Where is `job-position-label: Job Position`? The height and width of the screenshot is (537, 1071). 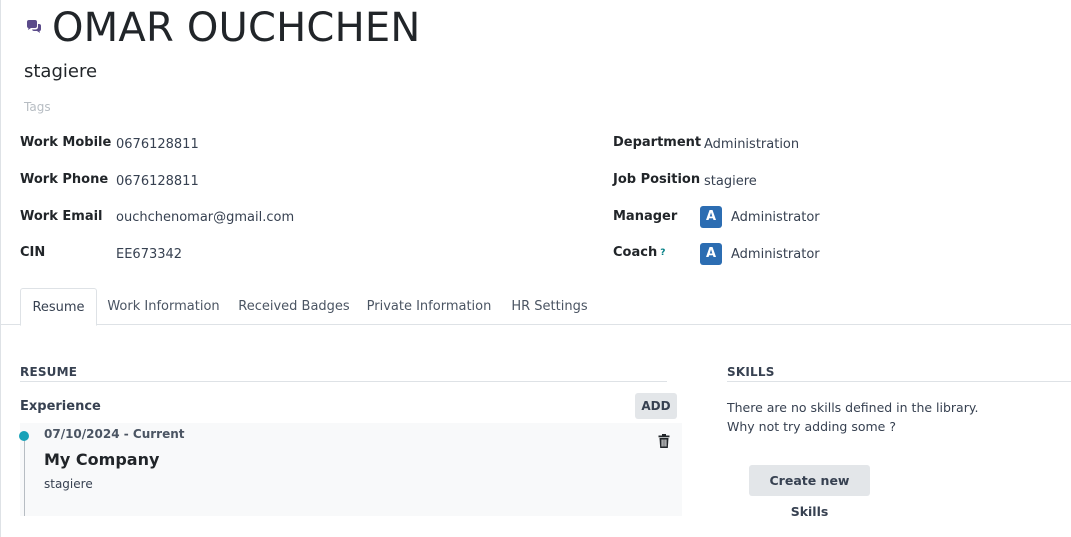 job-position-label: Job Position is located at coordinates (657, 179).